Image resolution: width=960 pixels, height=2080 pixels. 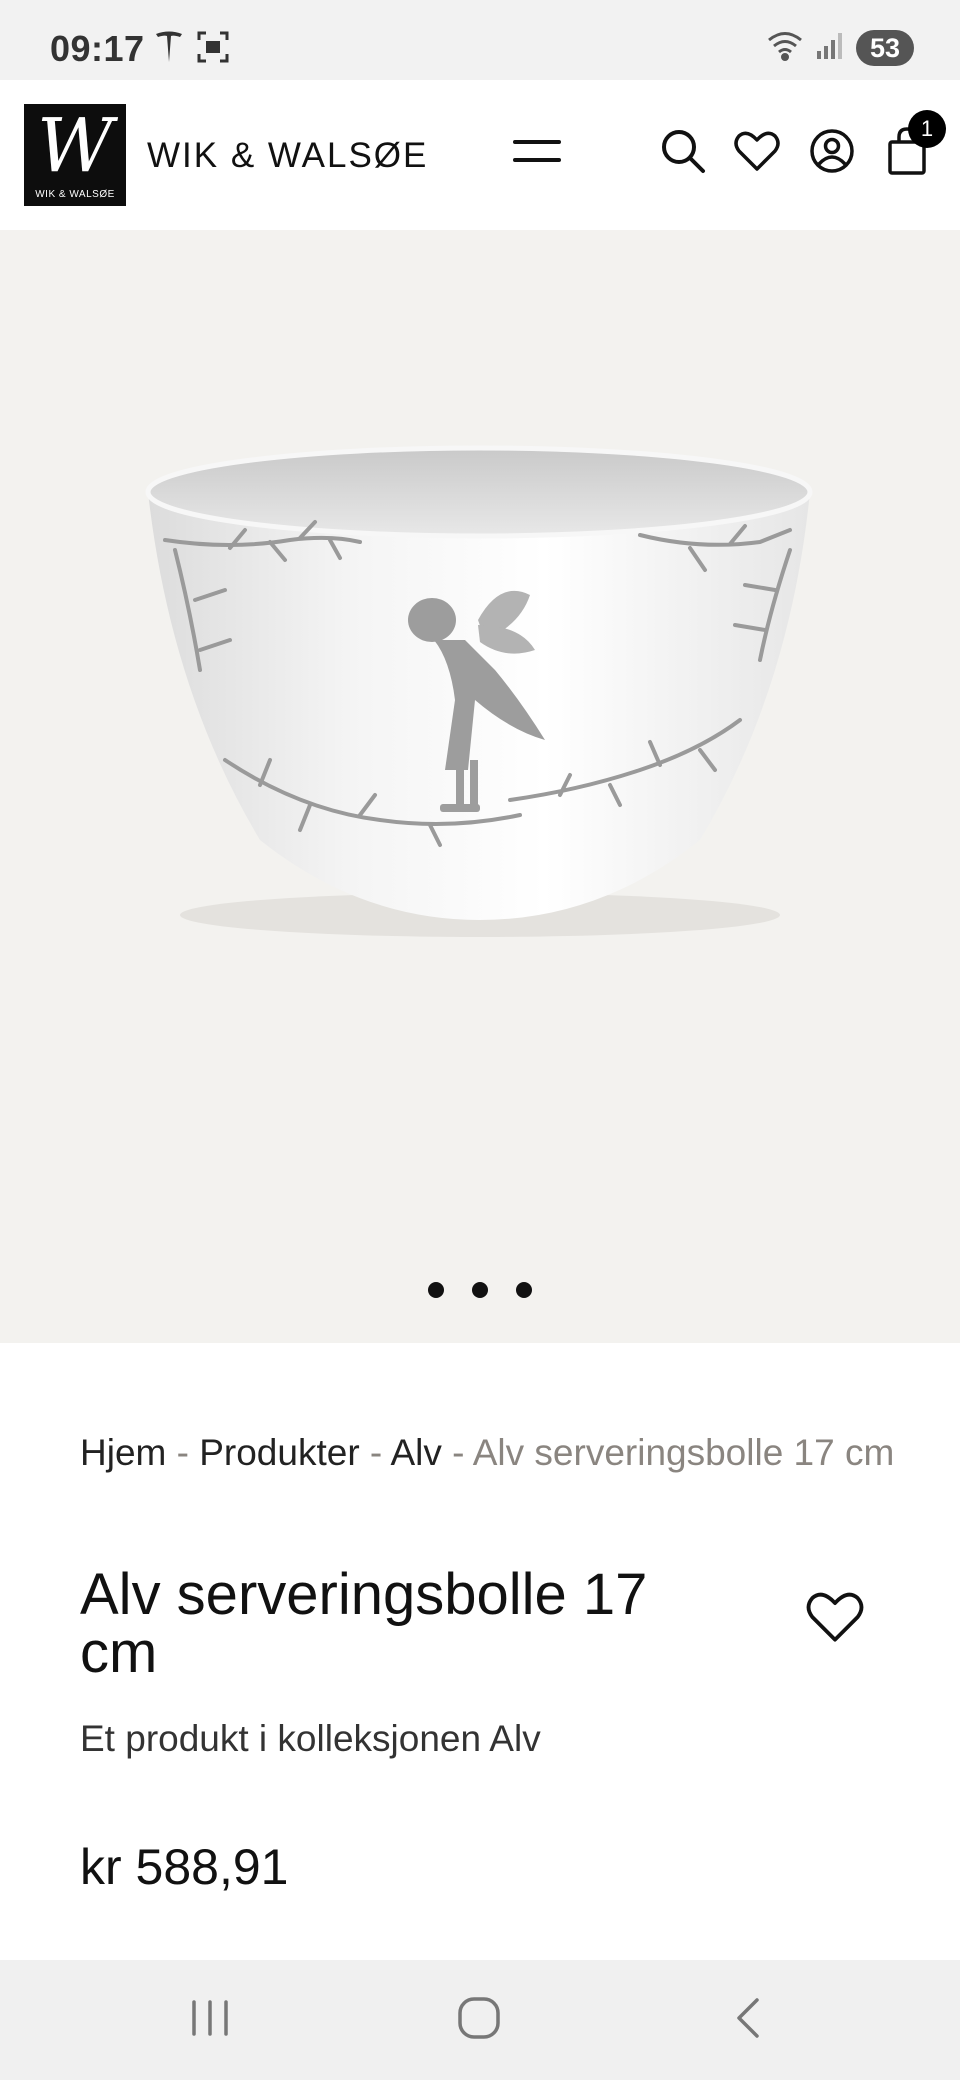 What do you see at coordinates (364, 1623) in the screenshot?
I see `product-title: Alv serveringsbolle 17 cm` at bounding box center [364, 1623].